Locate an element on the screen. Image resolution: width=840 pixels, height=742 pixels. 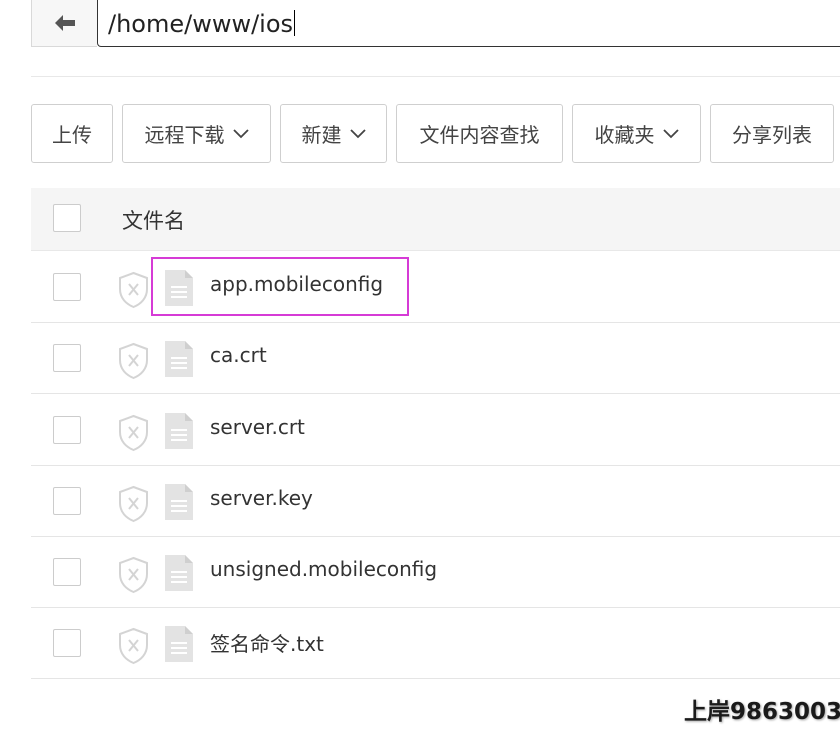
arrow-left-icon is located at coordinates (64, 23).